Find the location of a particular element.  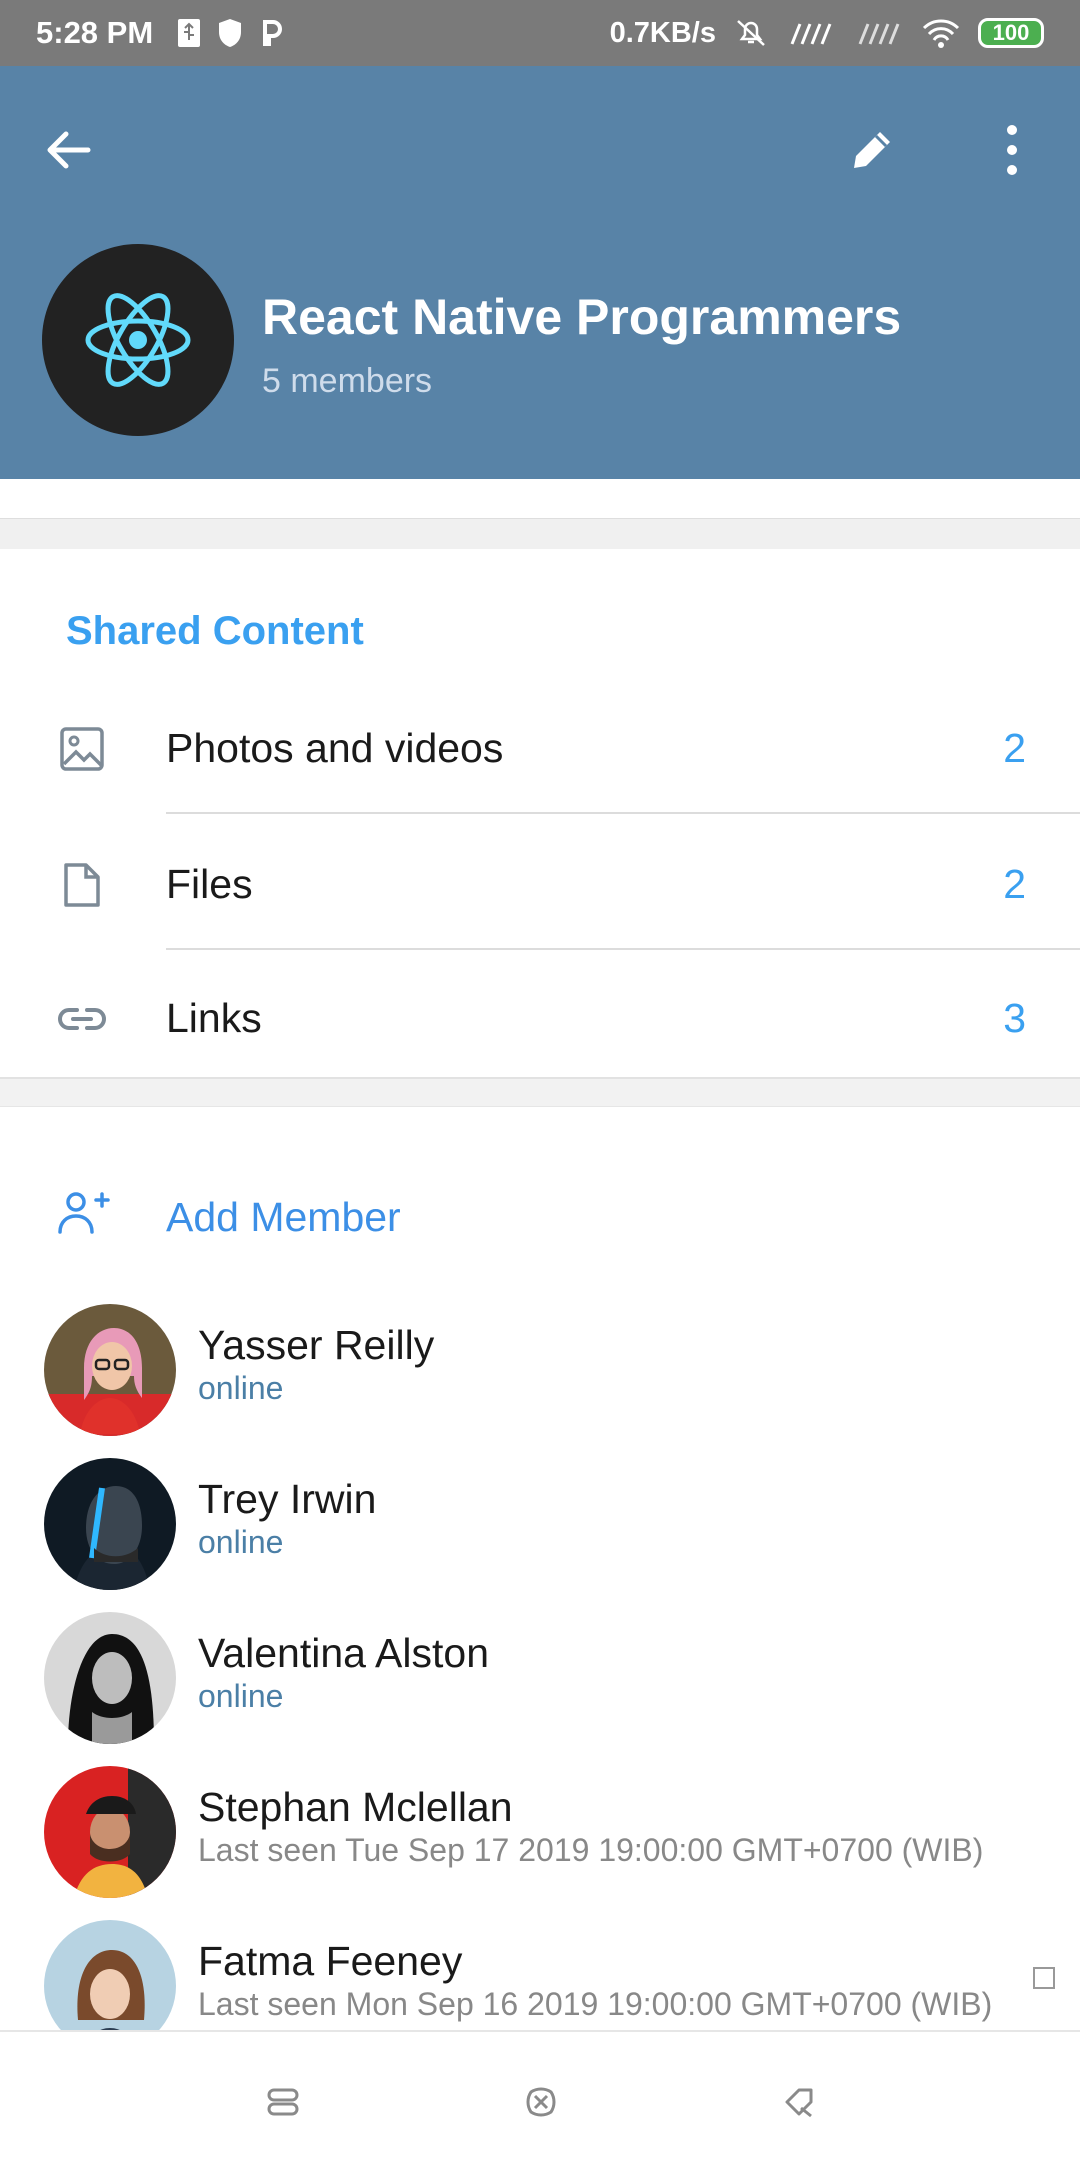

mute-icon is located at coordinates (751, 33).